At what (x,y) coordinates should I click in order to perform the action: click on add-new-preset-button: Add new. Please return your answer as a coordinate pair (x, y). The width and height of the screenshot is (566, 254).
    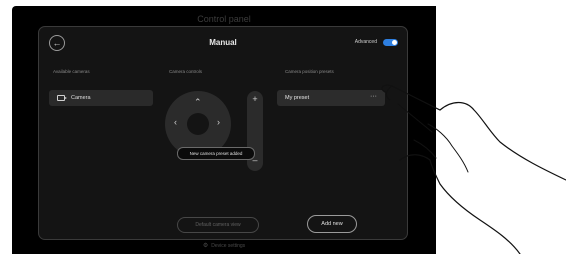
    Looking at the image, I should click on (332, 224).